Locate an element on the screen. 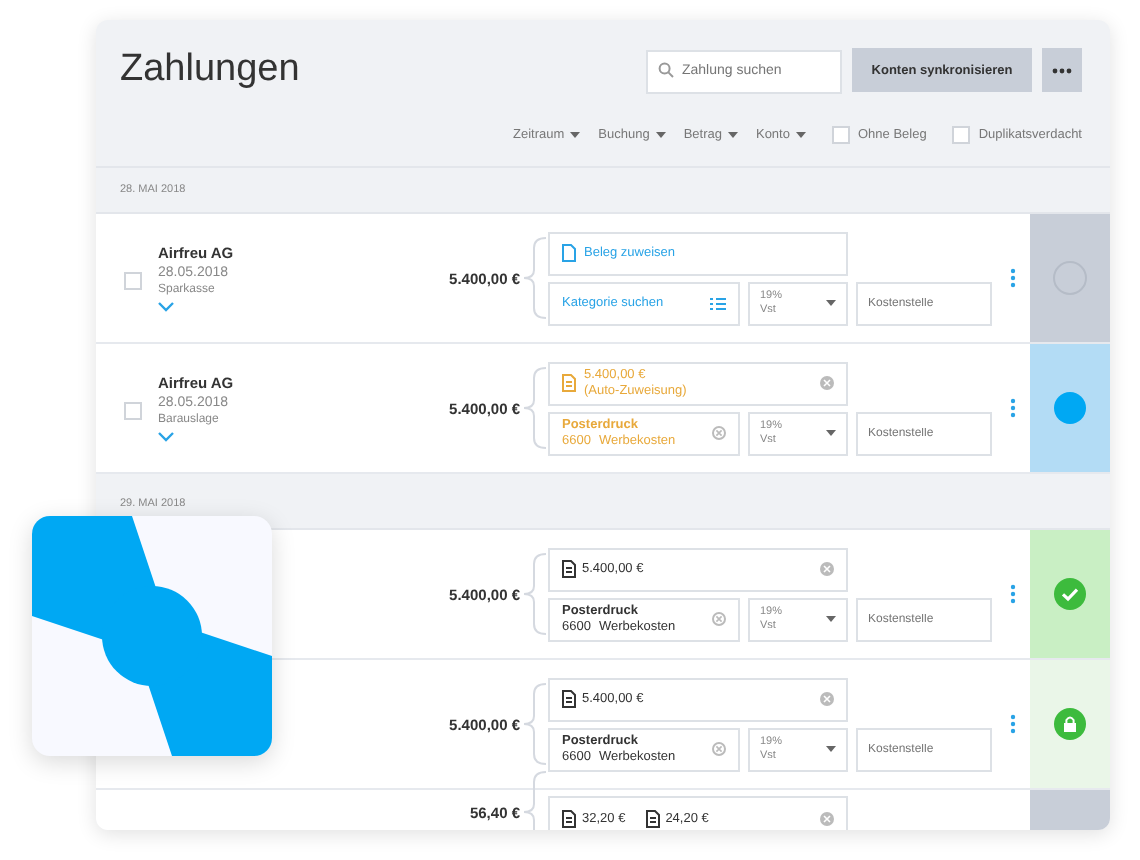 This screenshot has width=1140, height=860. dot-icon is located at coordinates (1070, 408).